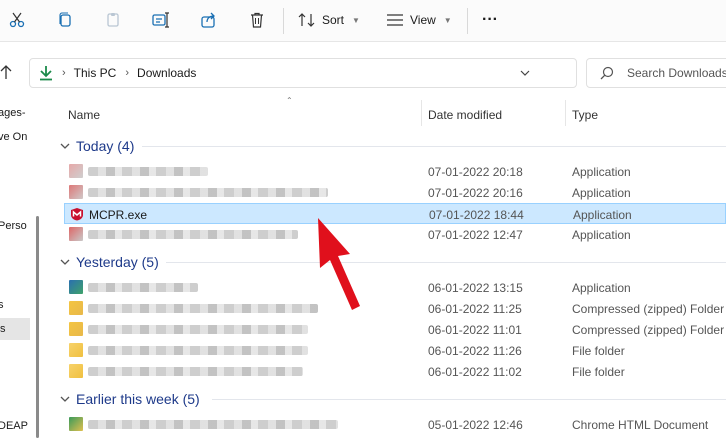 The width and height of the screenshot is (726, 438). What do you see at coordinates (117, 262) in the screenshot?
I see `group-label: Yesterday (5)` at bounding box center [117, 262].